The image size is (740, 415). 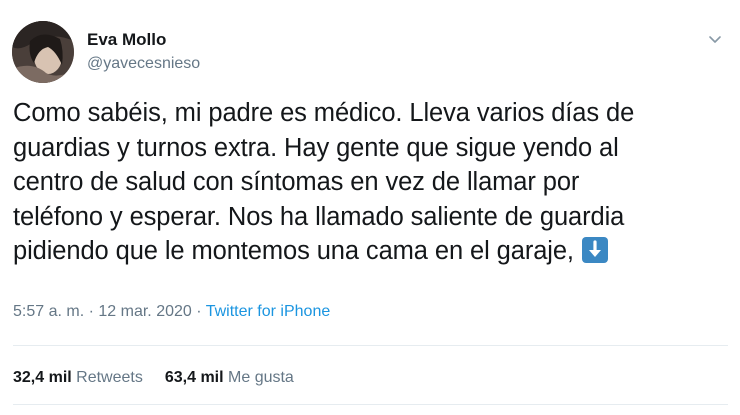 I want to click on more-options-button, so click(x=715, y=39).